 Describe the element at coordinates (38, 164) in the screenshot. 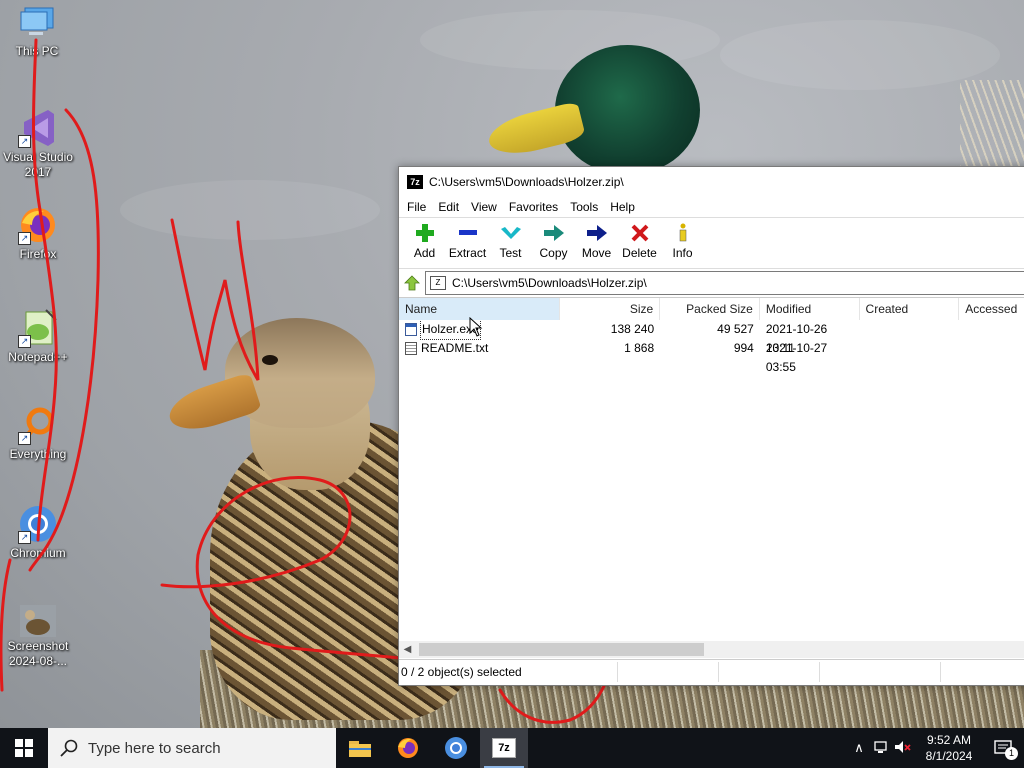

I see `desktop-icon-label: Visual Studio 2017` at that location.